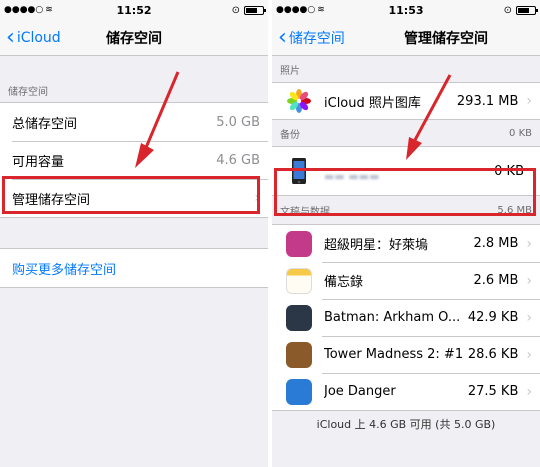 Image resolution: width=540 pixels, height=467 pixels. Describe the element at coordinates (290, 135) in the screenshot. I see `backup-header-label: 备份` at that location.